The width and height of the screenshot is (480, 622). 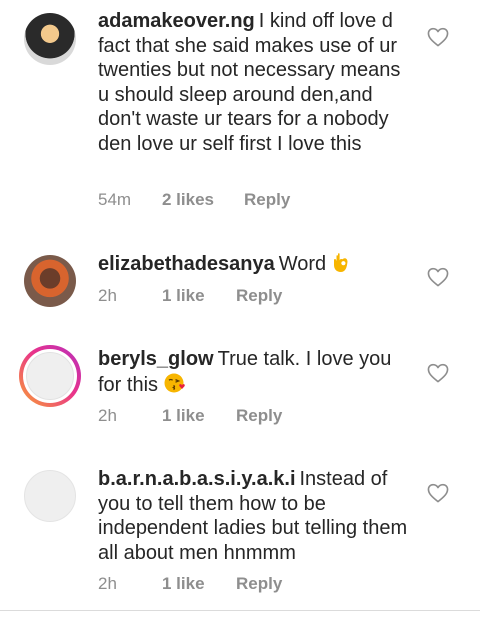 I want to click on comment-time: 54m, so click(x=115, y=199).